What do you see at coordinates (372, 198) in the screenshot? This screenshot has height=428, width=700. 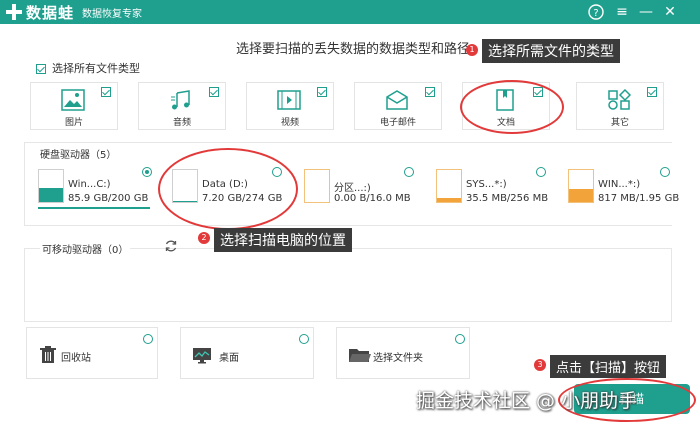 I see `drive-size: 0.00 B/16.0 MB` at bounding box center [372, 198].